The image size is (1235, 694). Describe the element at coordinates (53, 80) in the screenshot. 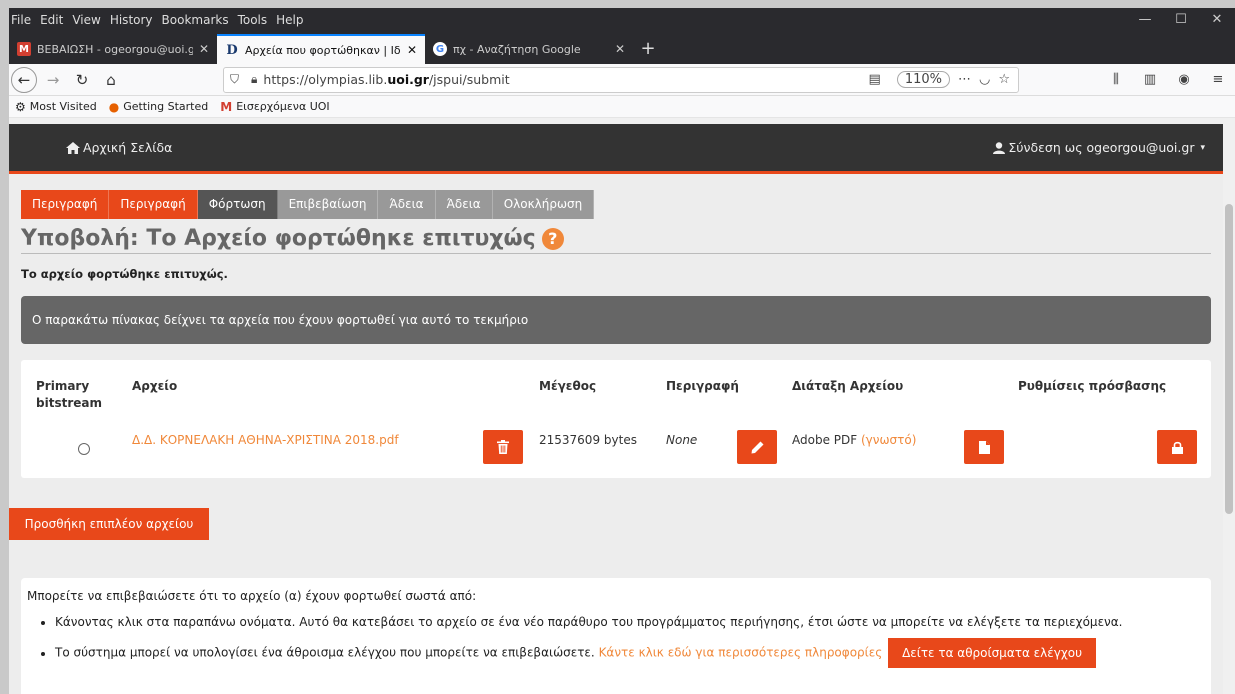

I see `forward-icon: →` at that location.